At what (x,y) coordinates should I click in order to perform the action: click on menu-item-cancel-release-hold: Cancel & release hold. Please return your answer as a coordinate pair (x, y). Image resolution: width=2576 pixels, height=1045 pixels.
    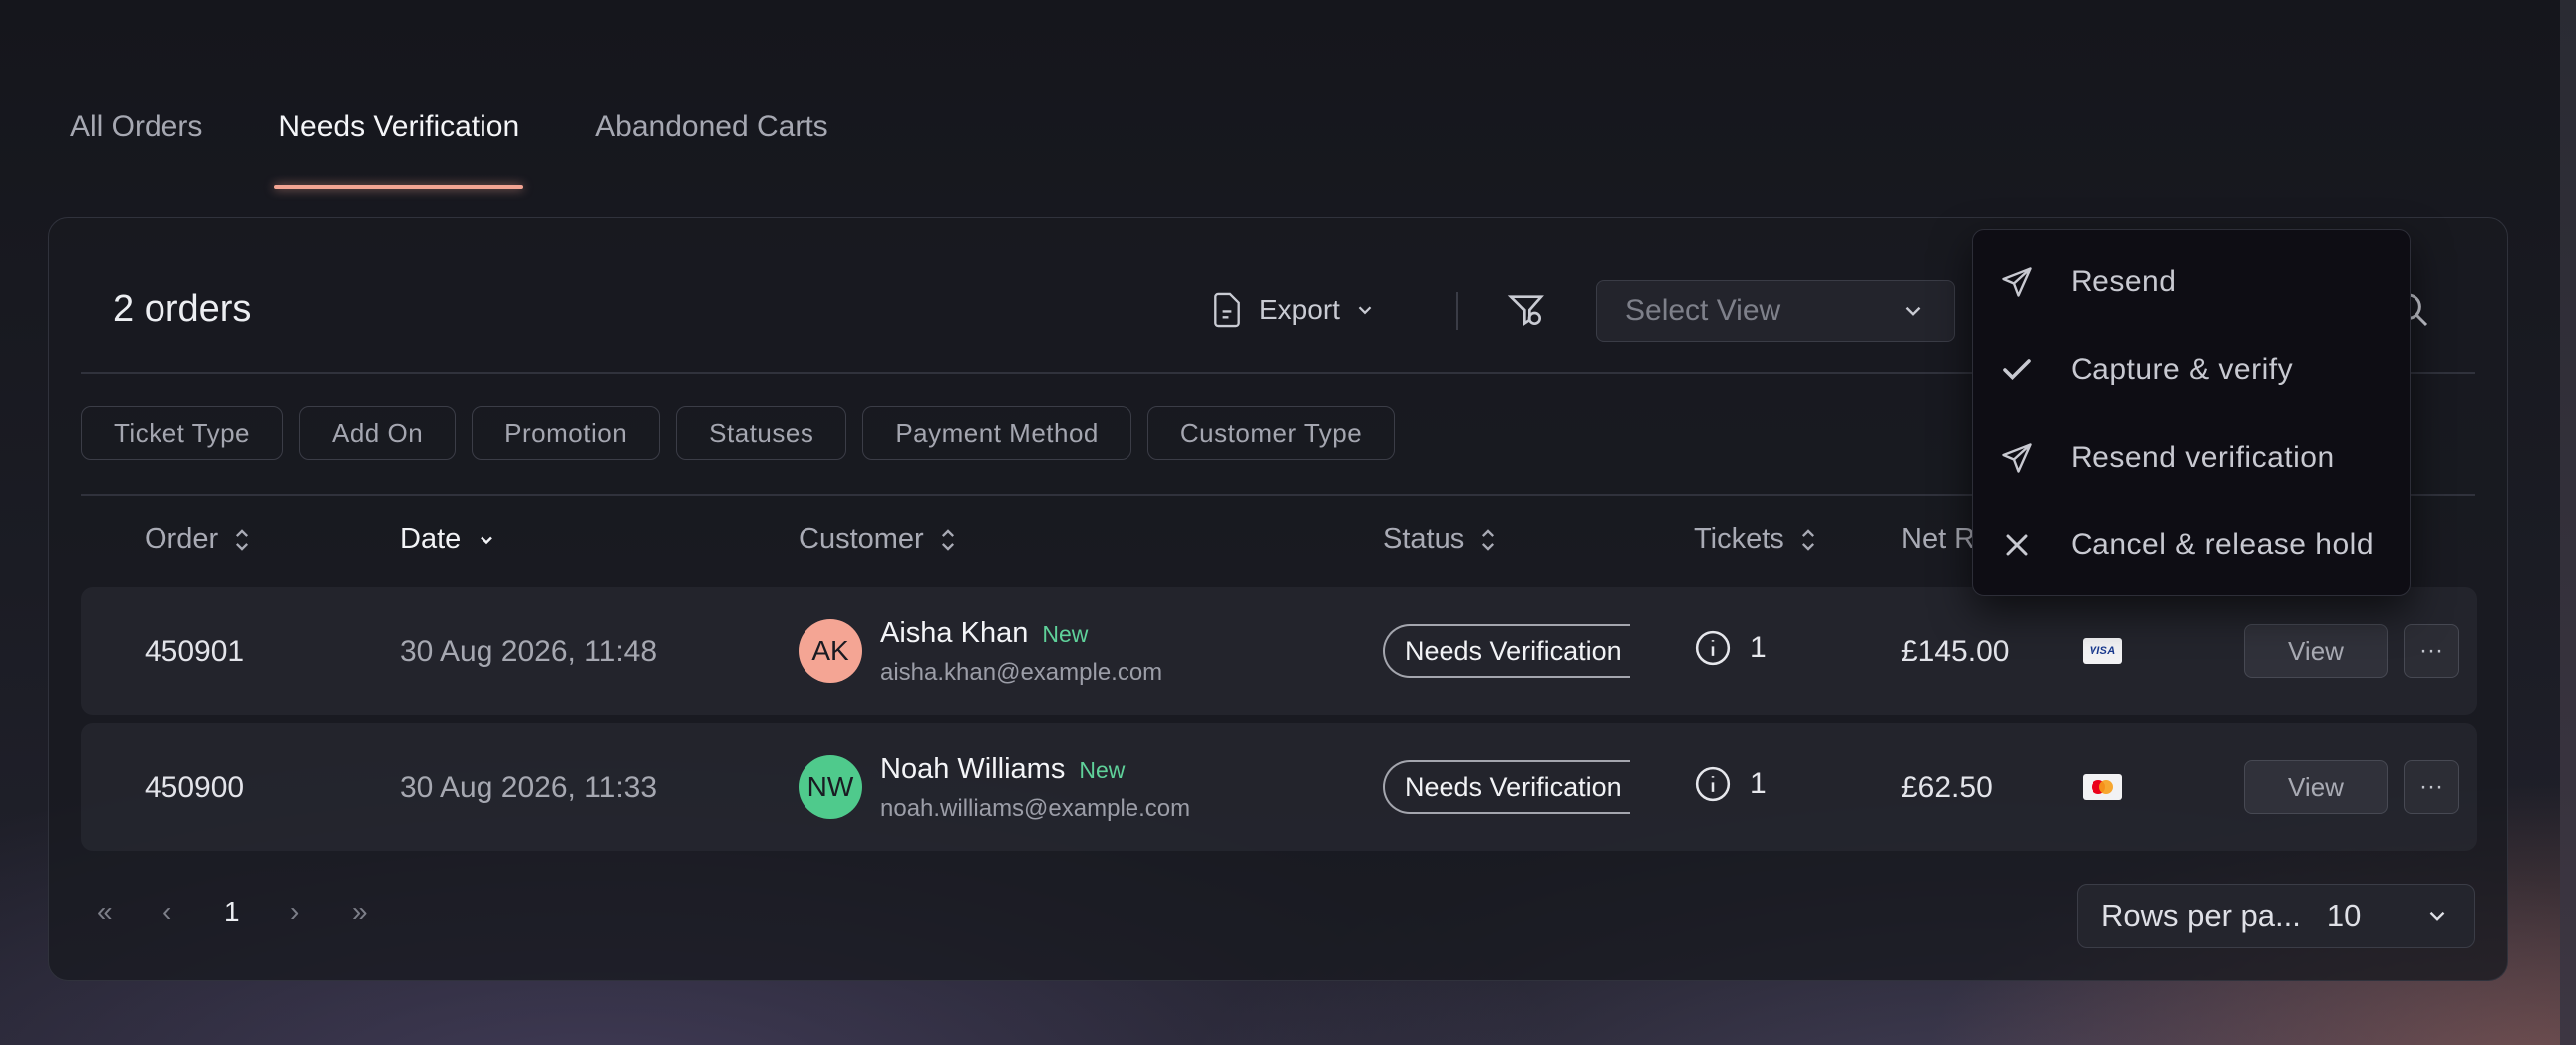
    Looking at the image, I should click on (2191, 545).